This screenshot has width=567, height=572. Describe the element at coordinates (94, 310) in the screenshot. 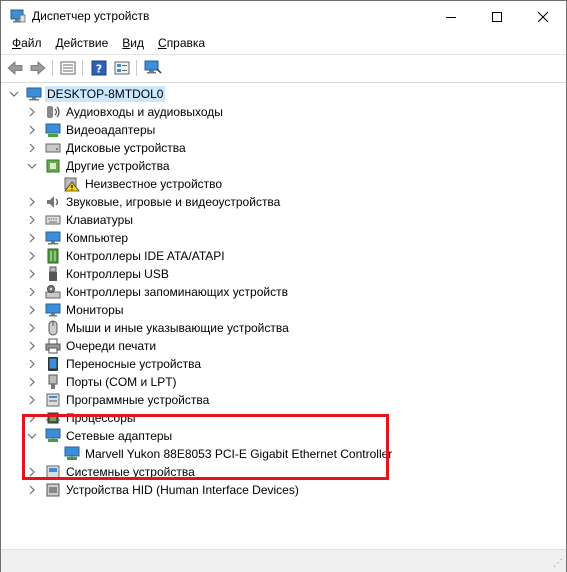

I see `tree-item-label: Мониторы` at that location.